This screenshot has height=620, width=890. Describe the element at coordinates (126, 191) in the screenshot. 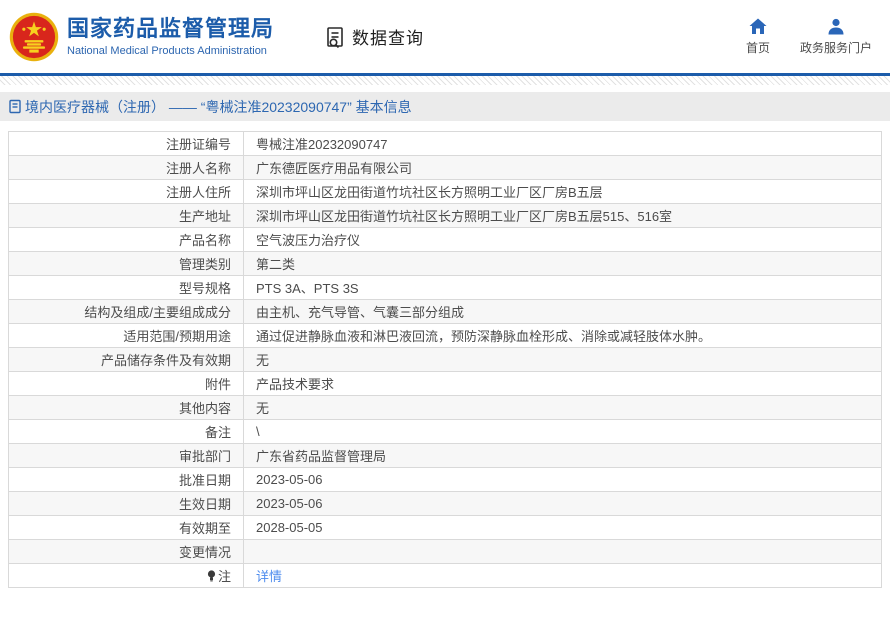

I see `row-label: 注册人住所` at that location.